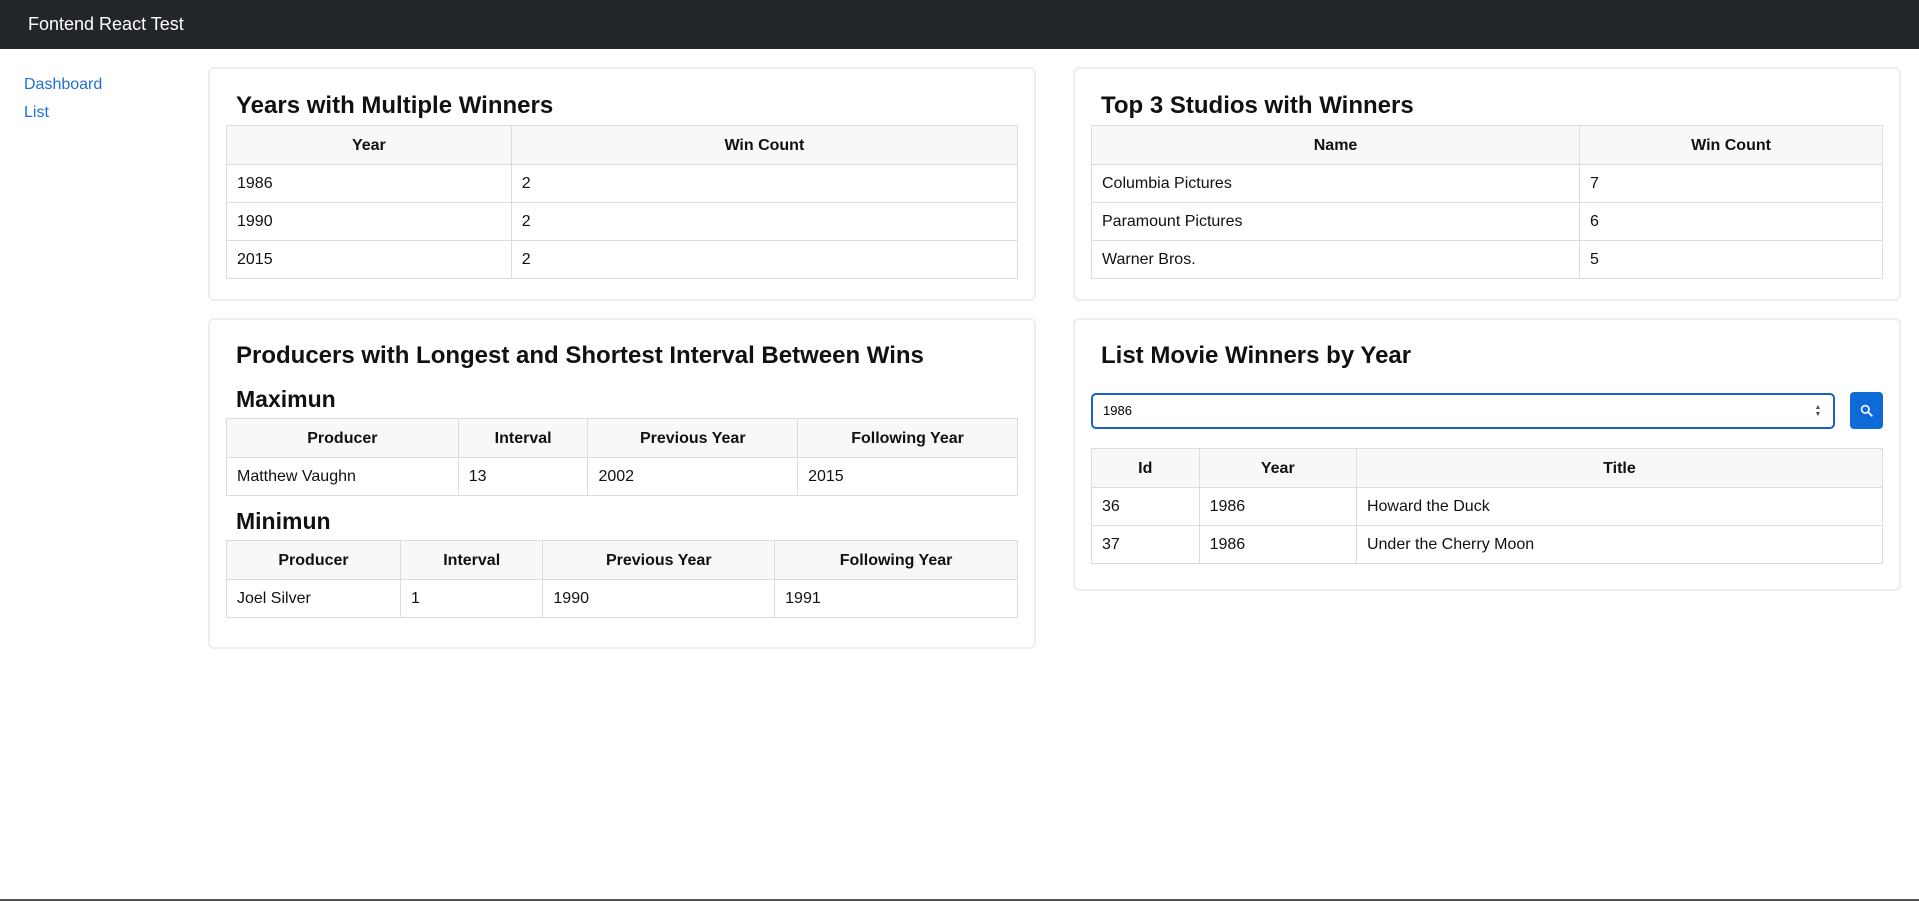  Describe the element at coordinates (907, 476) in the screenshot. I see `cell-following-year: 2015` at that location.